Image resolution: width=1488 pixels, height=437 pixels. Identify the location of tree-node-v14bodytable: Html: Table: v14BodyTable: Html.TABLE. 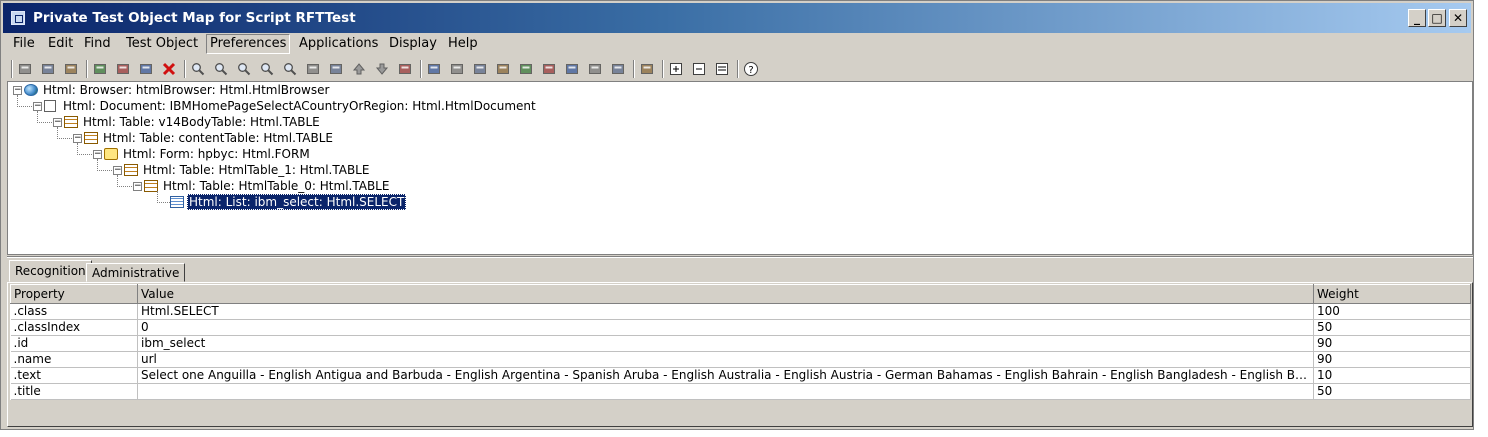
(201, 122).